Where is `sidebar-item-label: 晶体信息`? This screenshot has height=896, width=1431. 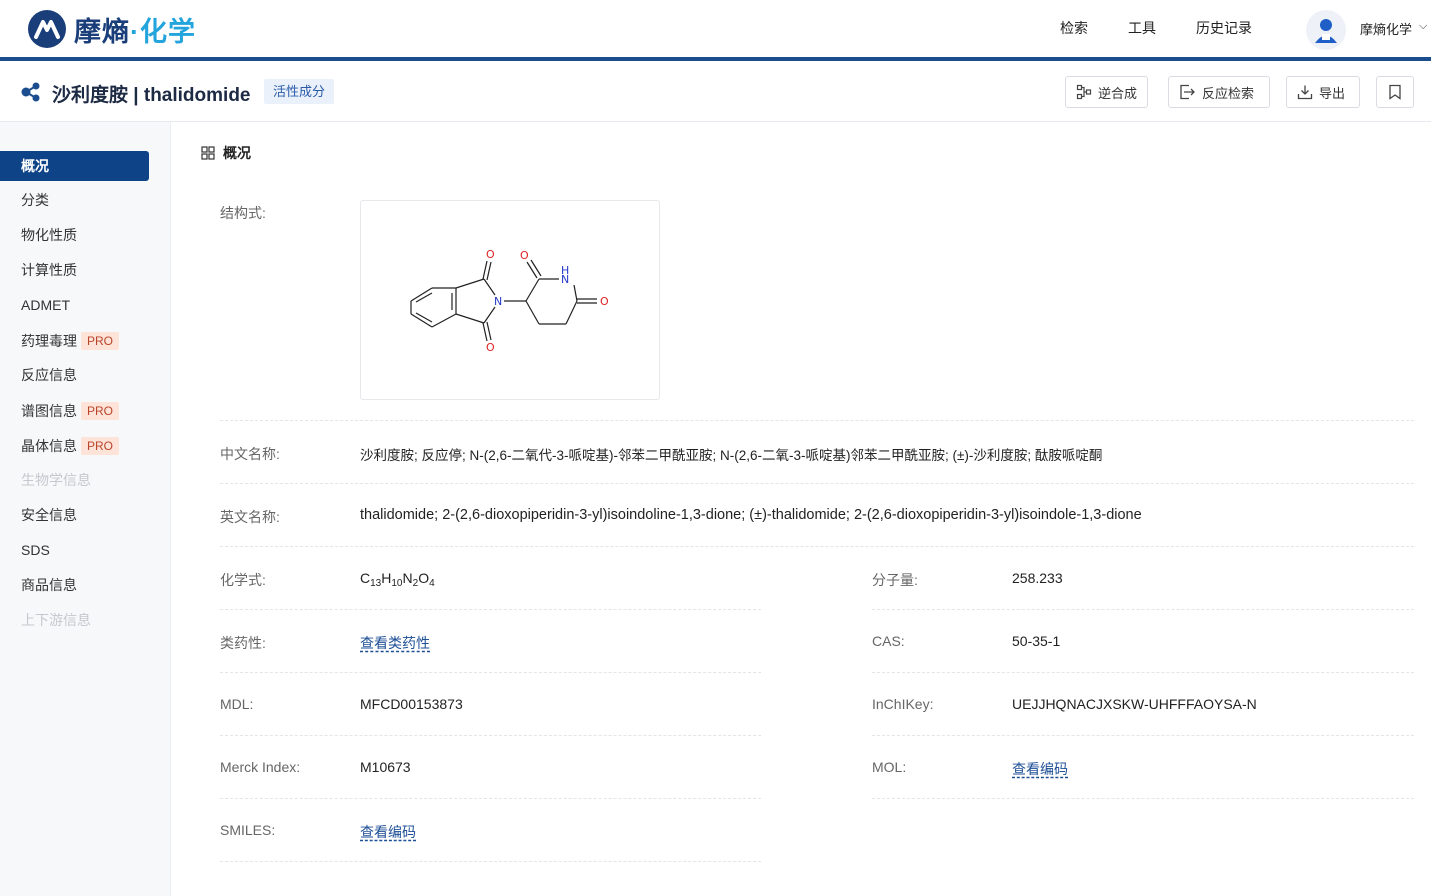
sidebar-item-label: 晶体信息 is located at coordinates (49, 446).